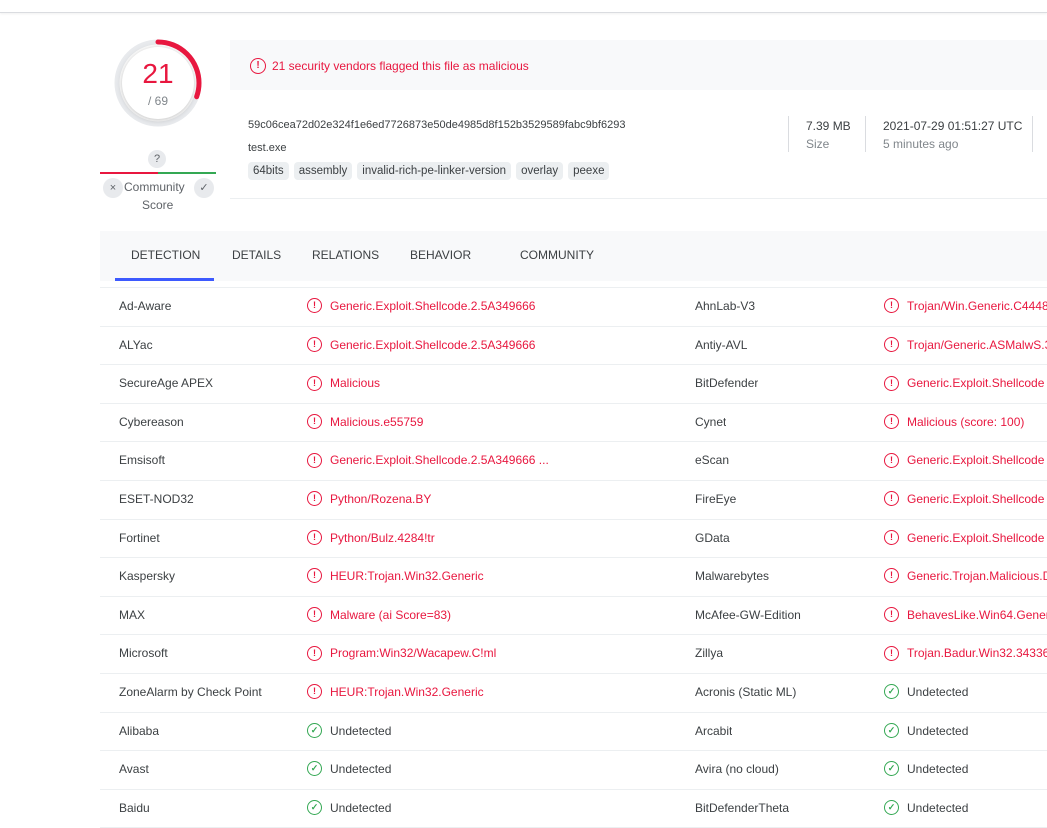  What do you see at coordinates (434, 171) in the screenshot?
I see `file-tag: invalid-rich-pe-linker-version` at bounding box center [434, 171].